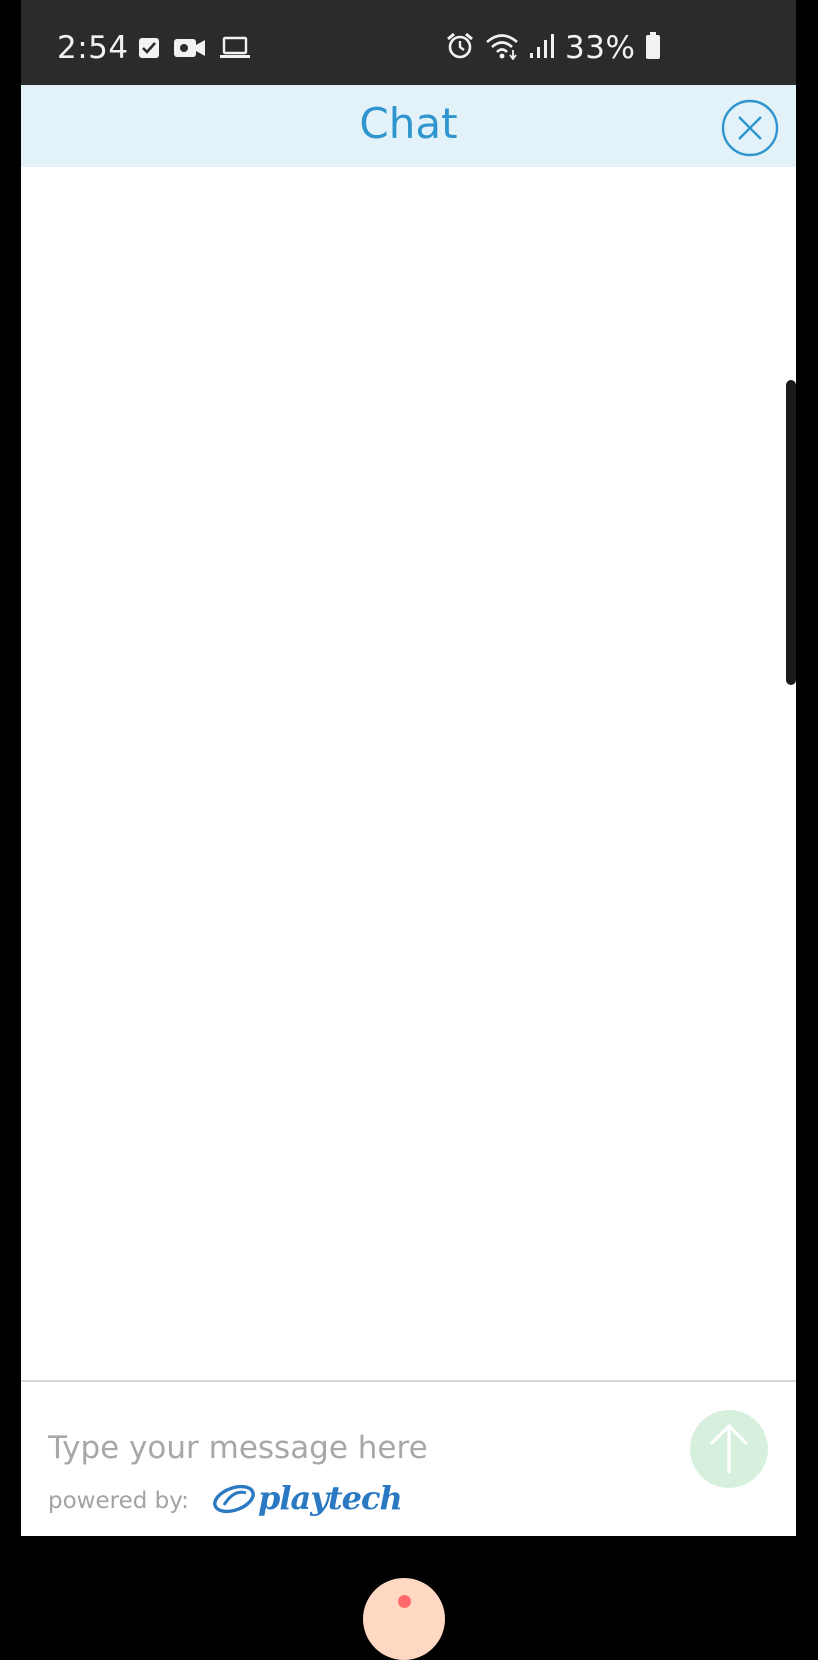  Describe the element at coordinates (330, 1498) in the screenshot. I see `playtech-wordmark: playtech` at that location.